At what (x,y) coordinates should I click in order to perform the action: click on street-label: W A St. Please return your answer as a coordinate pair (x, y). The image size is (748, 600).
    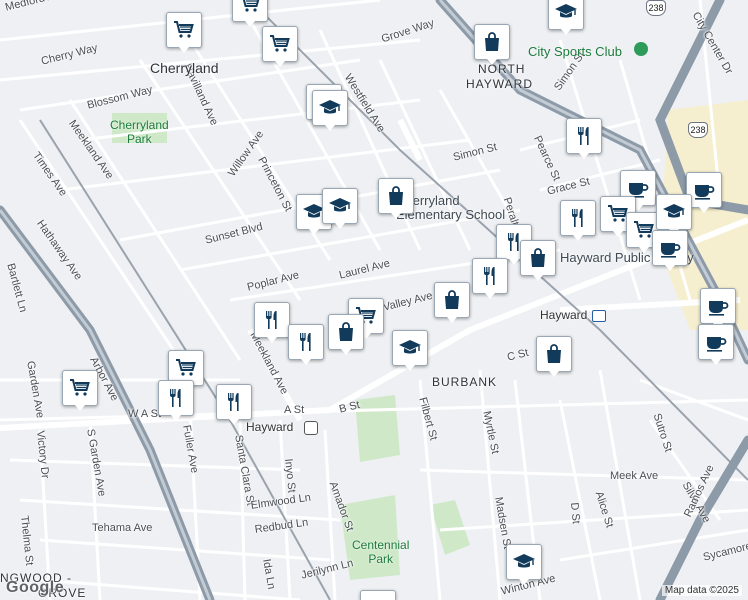
    Looking at the image, I should click on (145, 414).